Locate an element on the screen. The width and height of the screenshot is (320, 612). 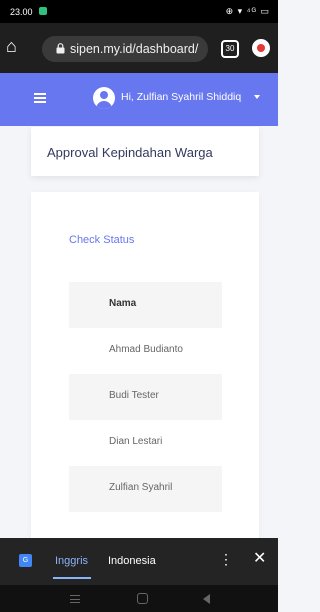
close-icon: ✕ is located at coordinates (259, 559).